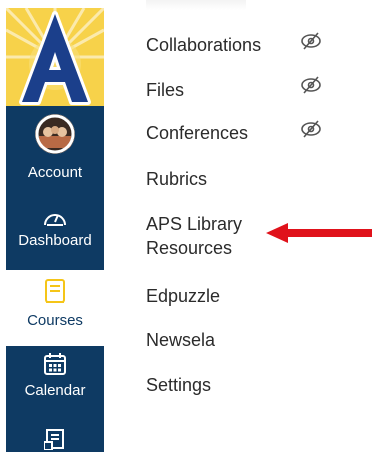 This screenshot has width=372, height=452. Describe the element at coordinates (319, 233) in the screenshot. I see `red-arrow-annotation` at that location.